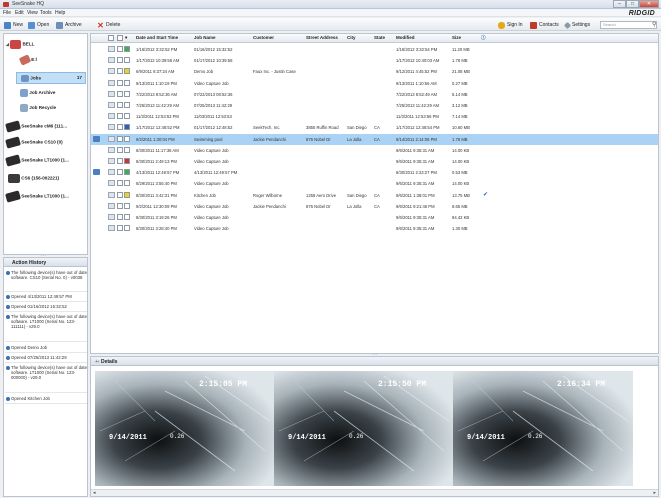  I want to click on settings-button: Settings, so click(576, 25).